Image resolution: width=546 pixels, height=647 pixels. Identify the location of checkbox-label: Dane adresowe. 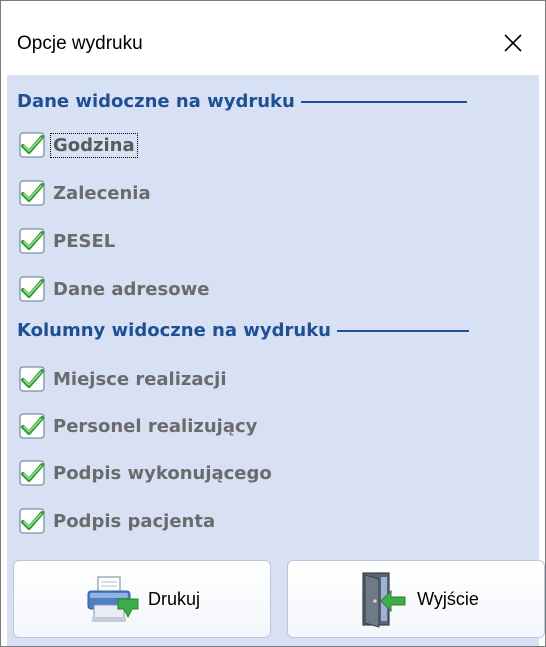
(131, 289).